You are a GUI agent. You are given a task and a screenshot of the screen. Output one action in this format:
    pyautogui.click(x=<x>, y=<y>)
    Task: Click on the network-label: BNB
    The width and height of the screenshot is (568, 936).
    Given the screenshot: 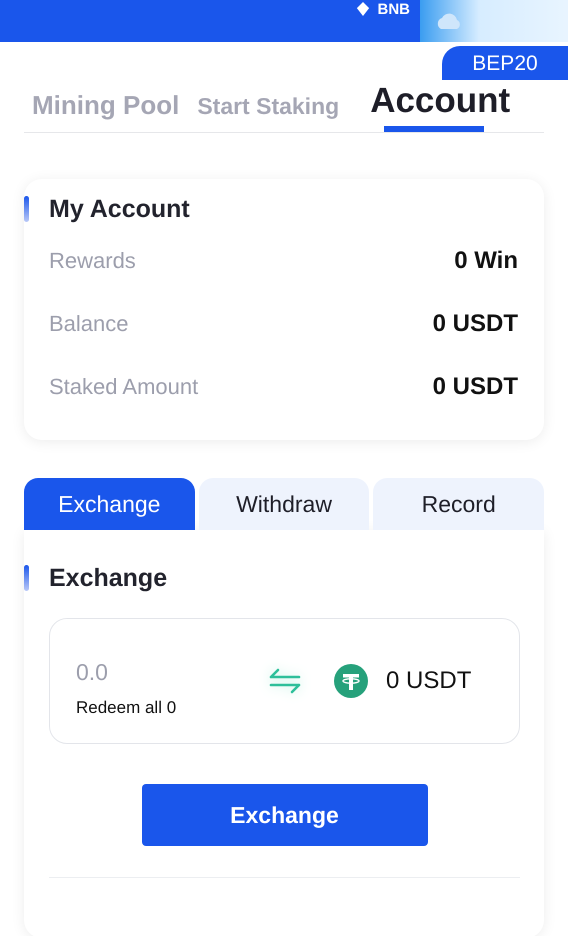 What is the action you would take?
    pyautogui.click(x=394, y=9)
    